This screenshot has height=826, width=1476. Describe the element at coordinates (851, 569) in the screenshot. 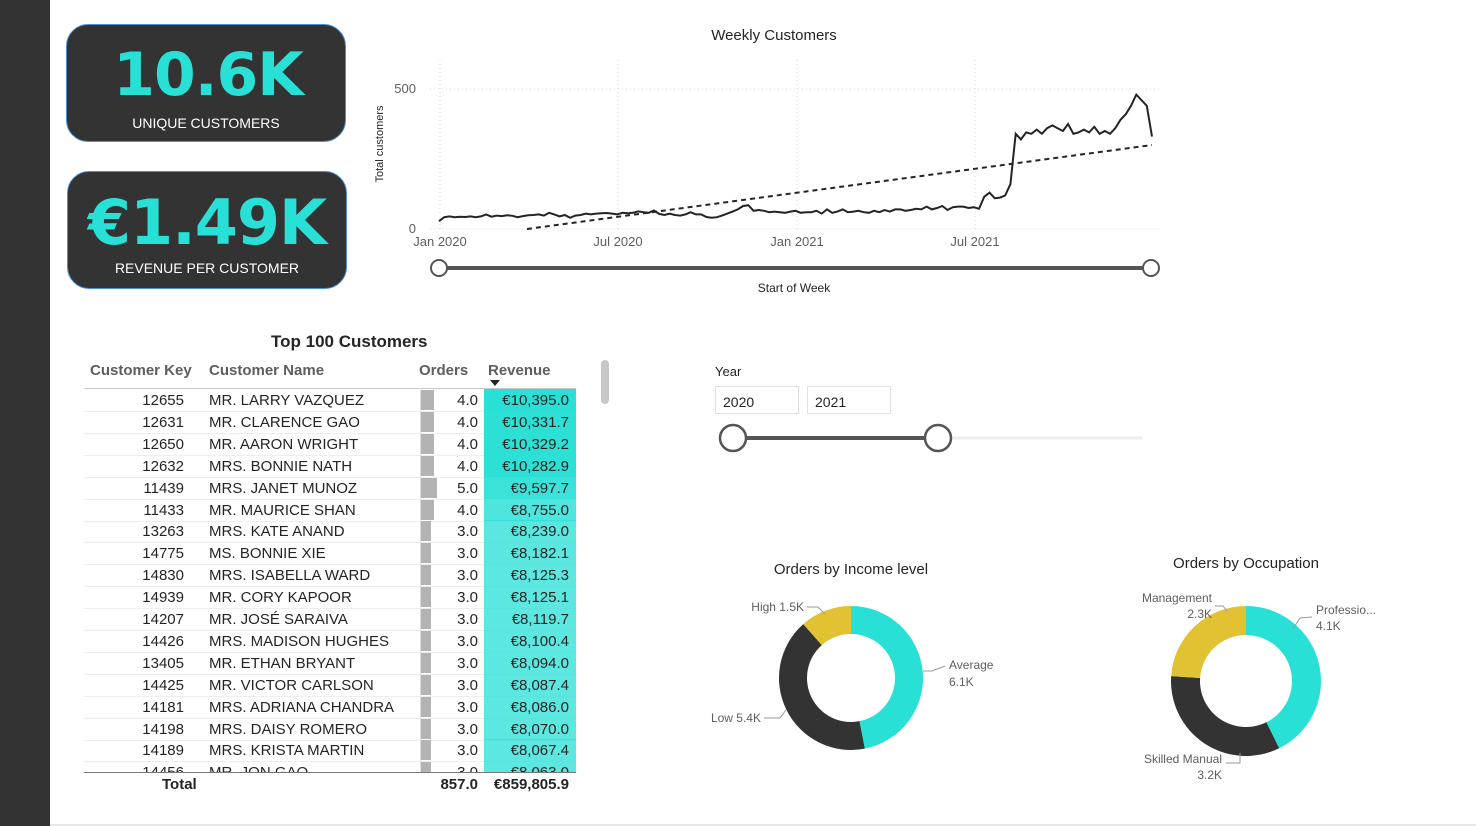

I see `chart-title: Orders by Income level` at that location.